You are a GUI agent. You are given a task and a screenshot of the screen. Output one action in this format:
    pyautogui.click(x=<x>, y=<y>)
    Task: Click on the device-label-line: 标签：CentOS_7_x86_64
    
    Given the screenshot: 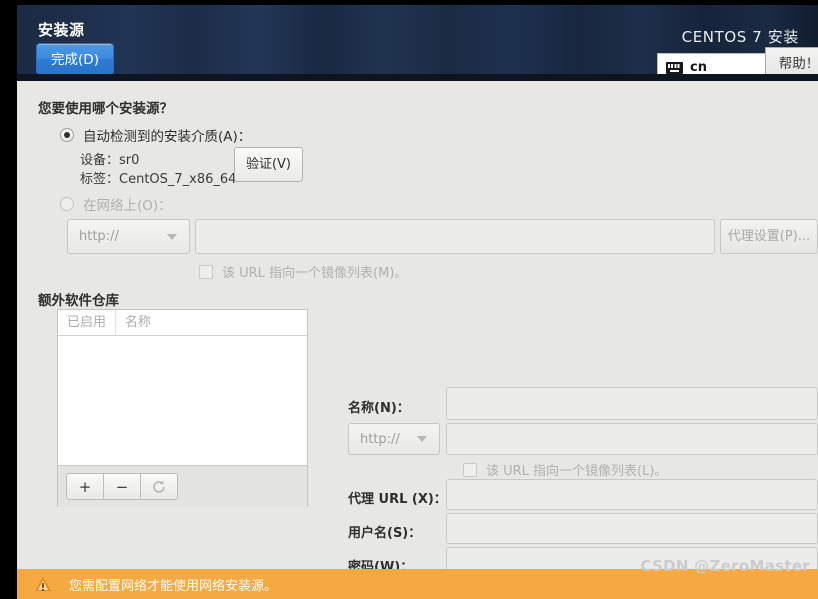 What is the action you would take?
    pyautogui.click(x=158, y=179)
    